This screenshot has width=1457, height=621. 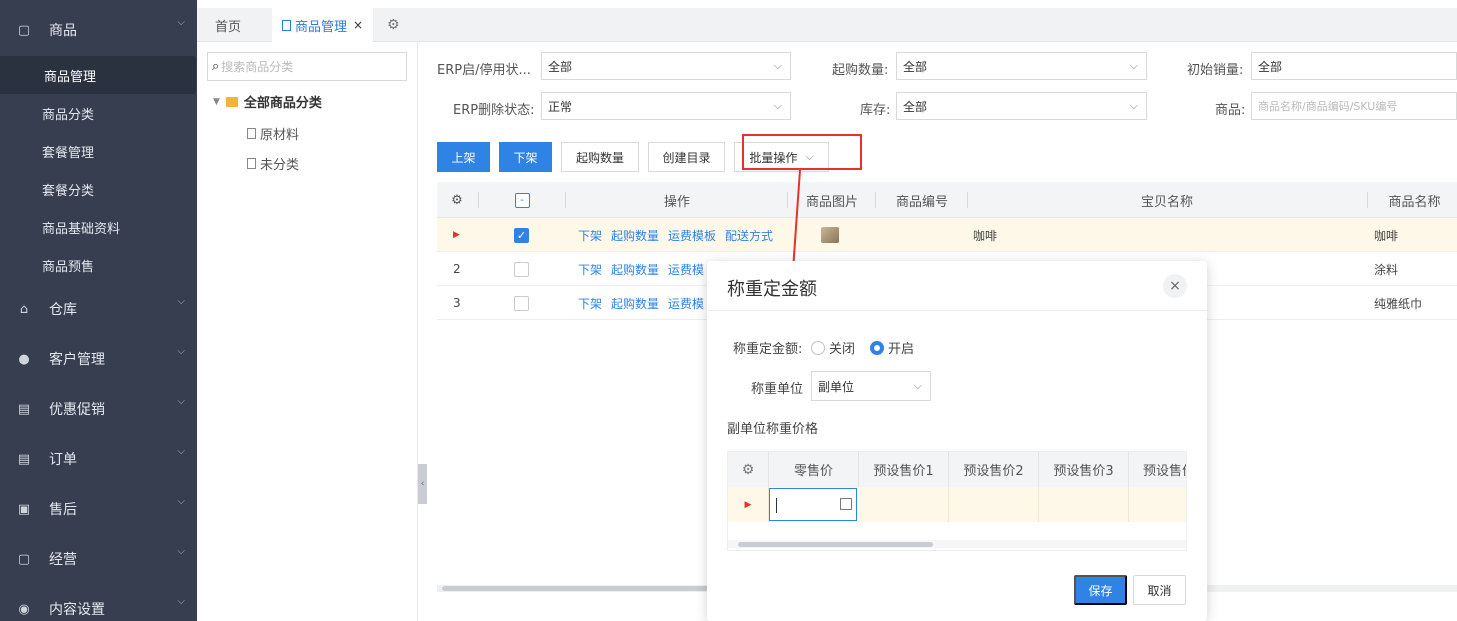 What do you see at coordinates (216, 101) in the screenshot?
I see `caret-down-icon: ▼` at bounding box center [216, 101].